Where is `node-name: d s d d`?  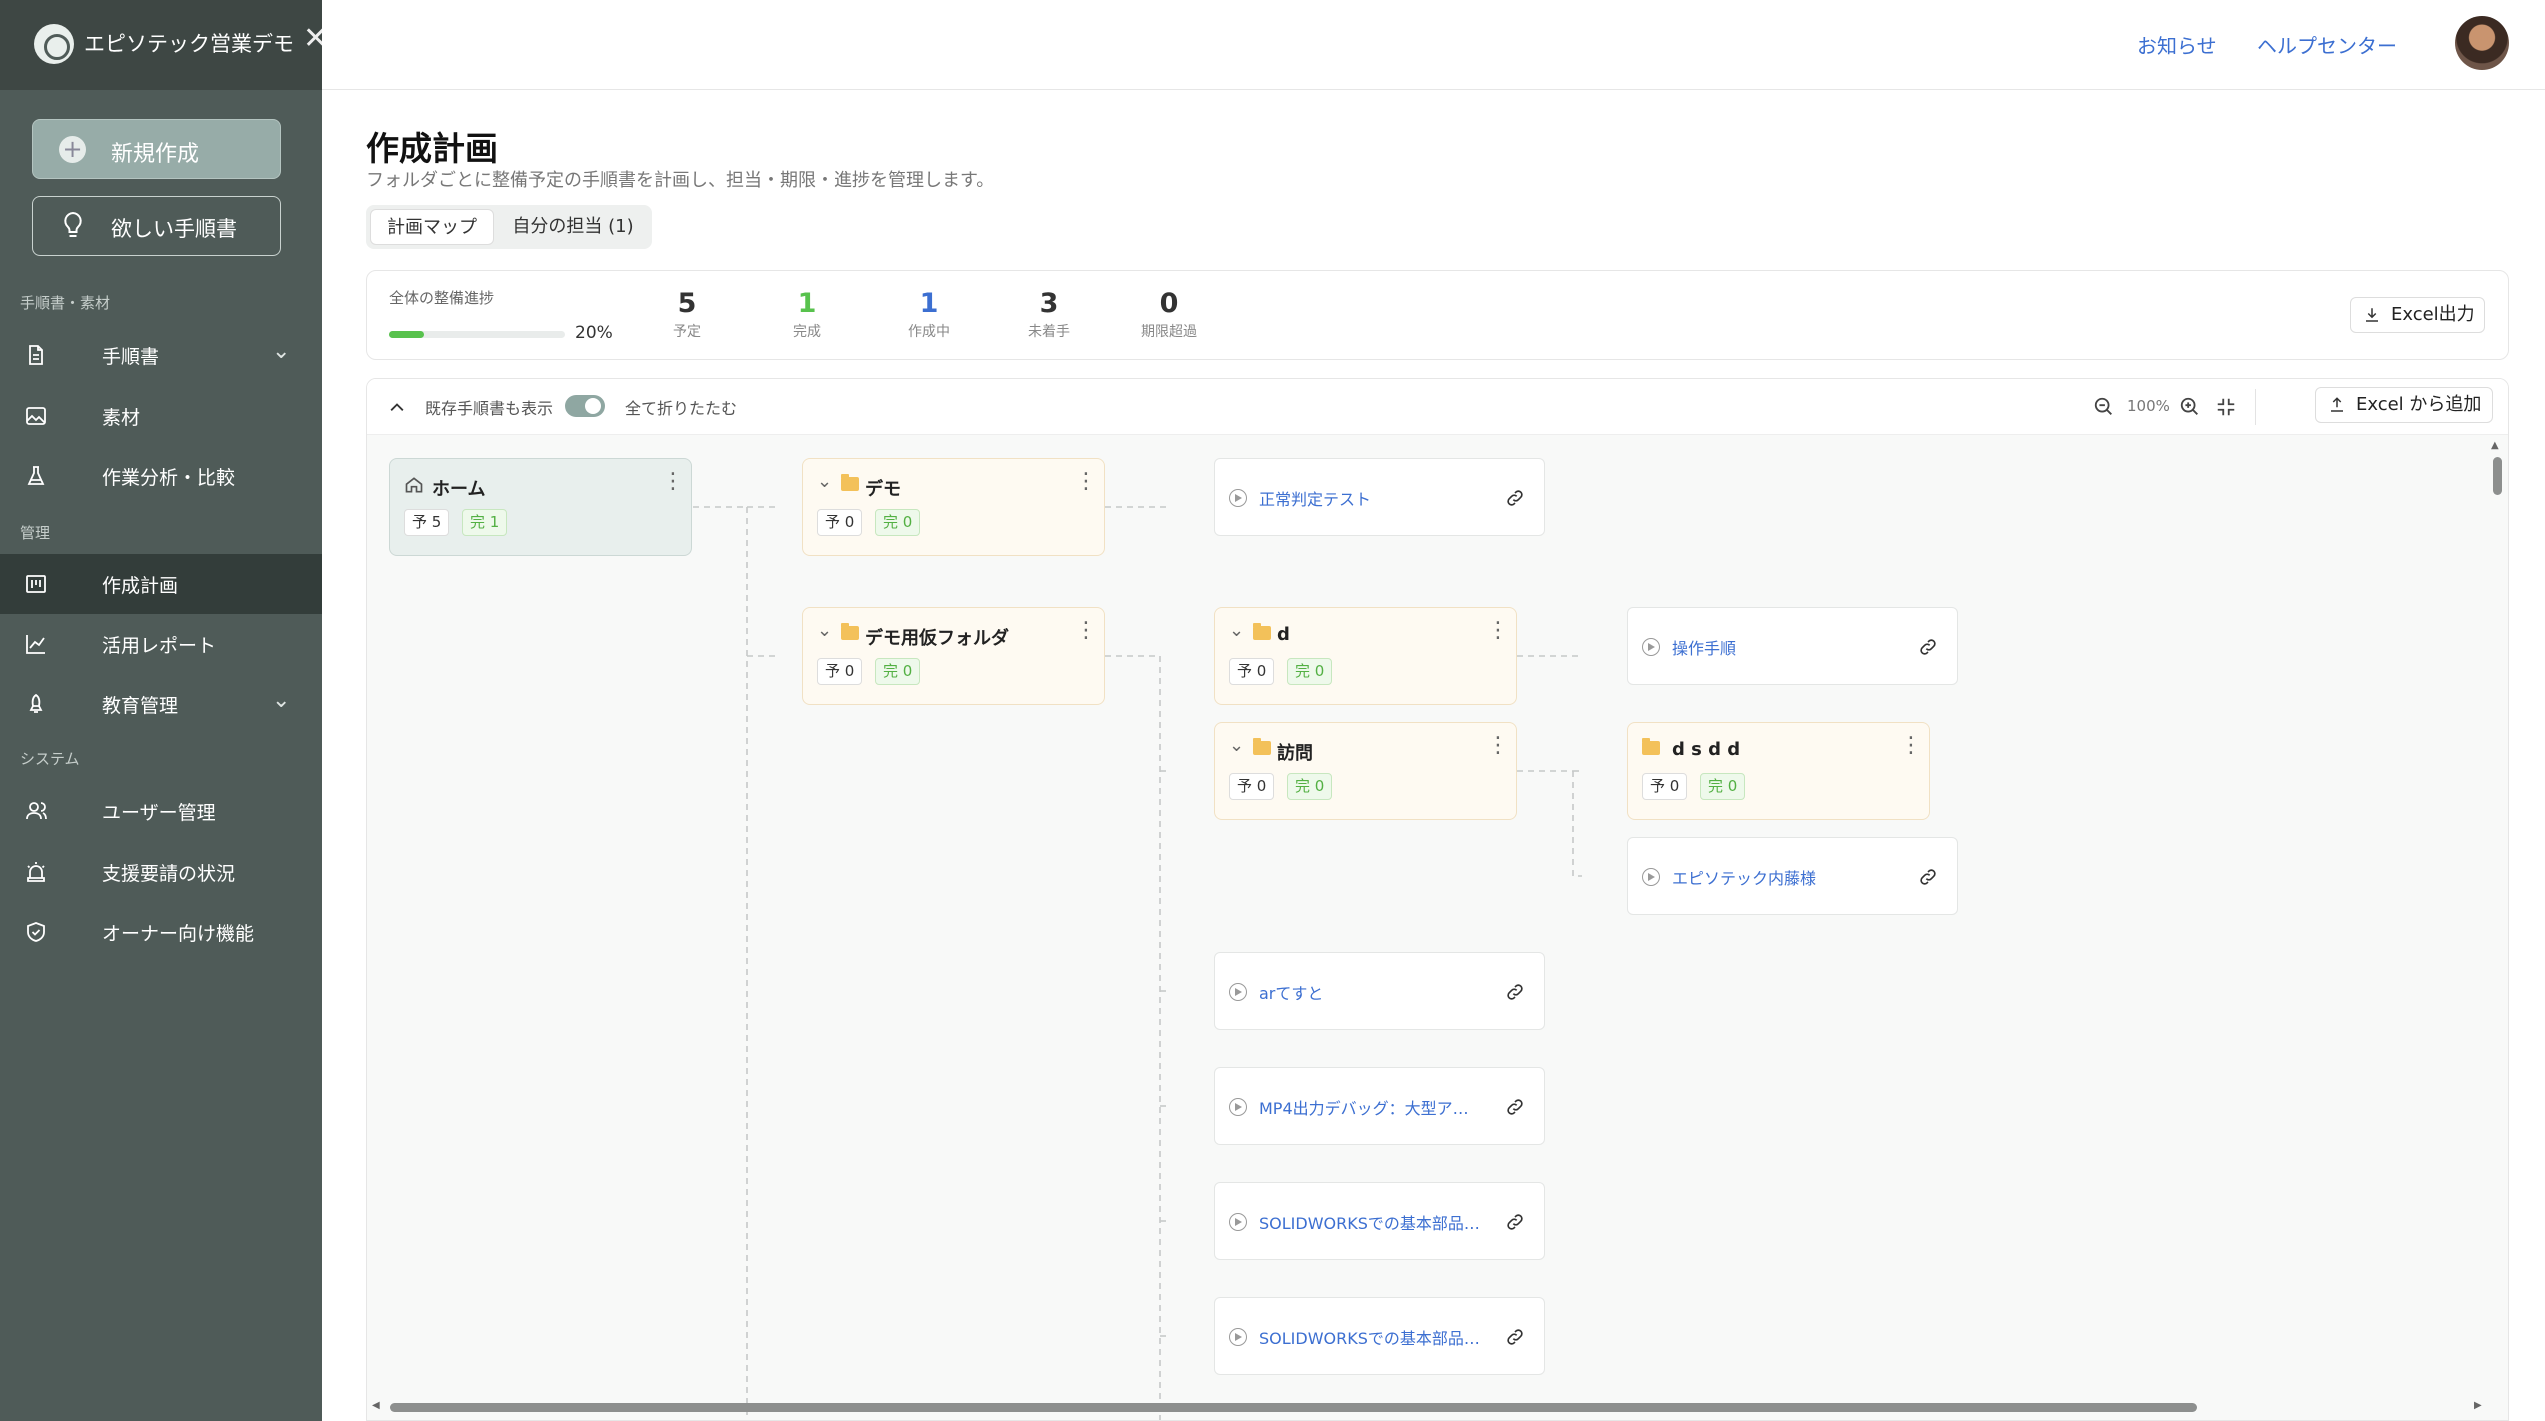
node-name: d s d d is located at coordinates (1706, 749).